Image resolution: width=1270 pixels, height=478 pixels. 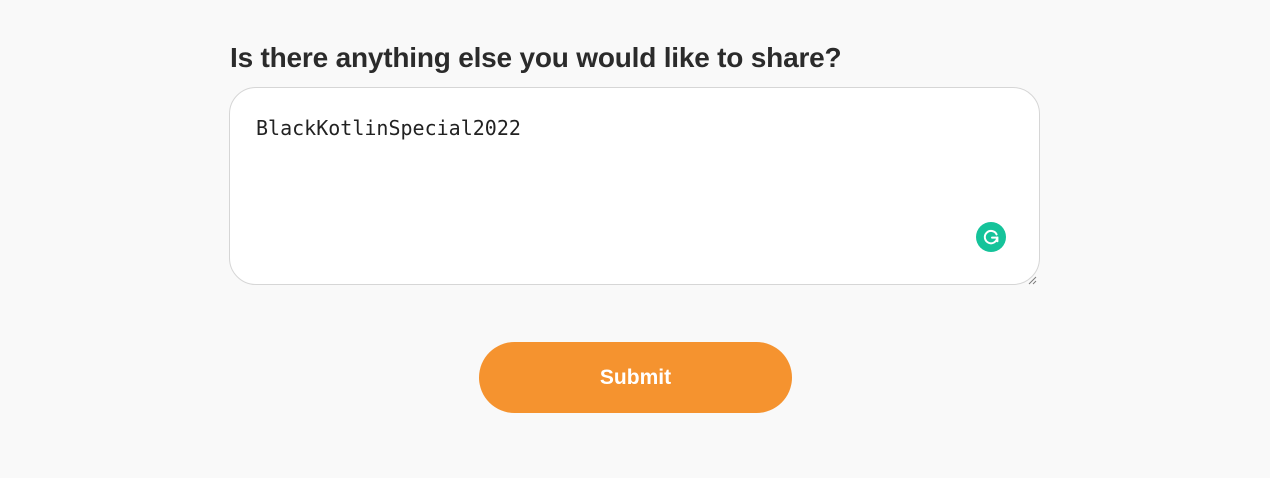 What do you see at coordinates (635, 377) in the screenshot?
I see `submit-button: Submit` at bounding box center [635, 377].